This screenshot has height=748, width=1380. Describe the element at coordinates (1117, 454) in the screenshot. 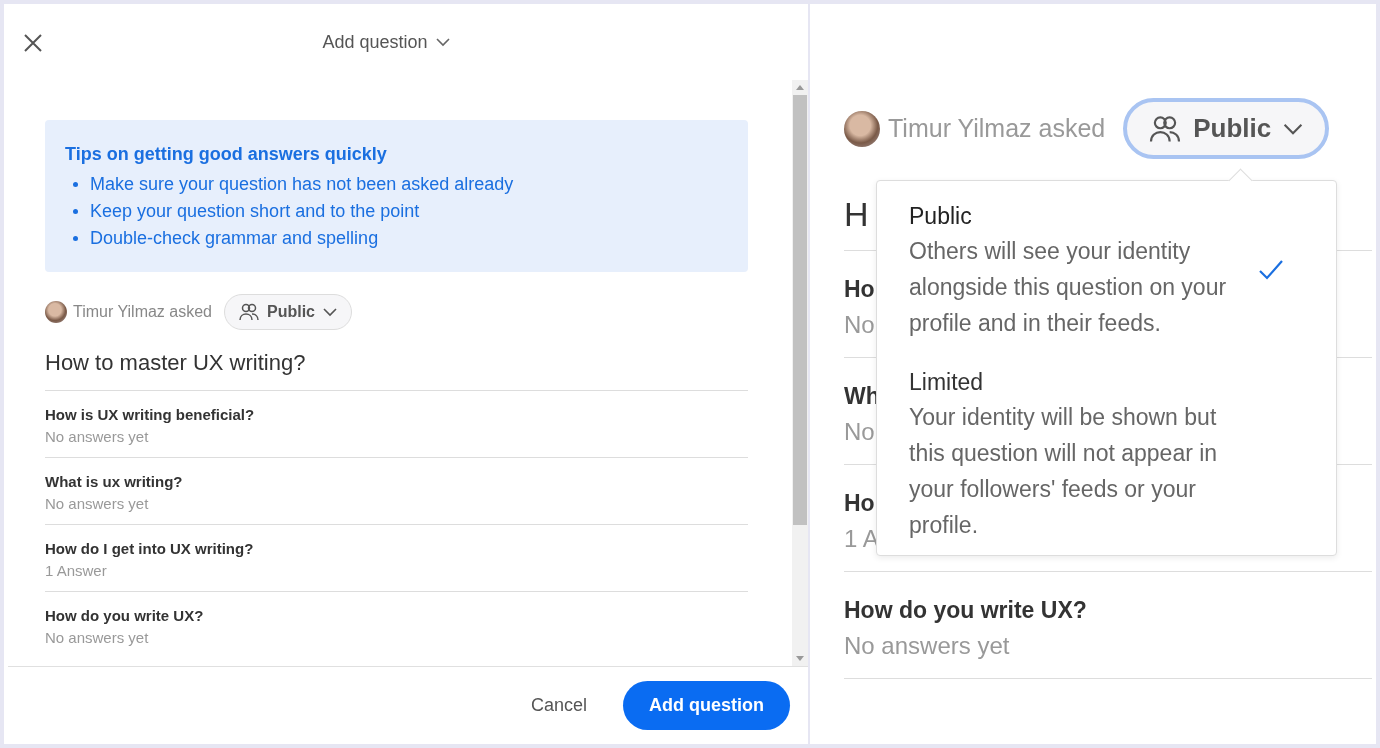

I see `privacy-option: Limited Your identity will be shown but this question will not appear in your followers' feeds or your profile.` at that location.